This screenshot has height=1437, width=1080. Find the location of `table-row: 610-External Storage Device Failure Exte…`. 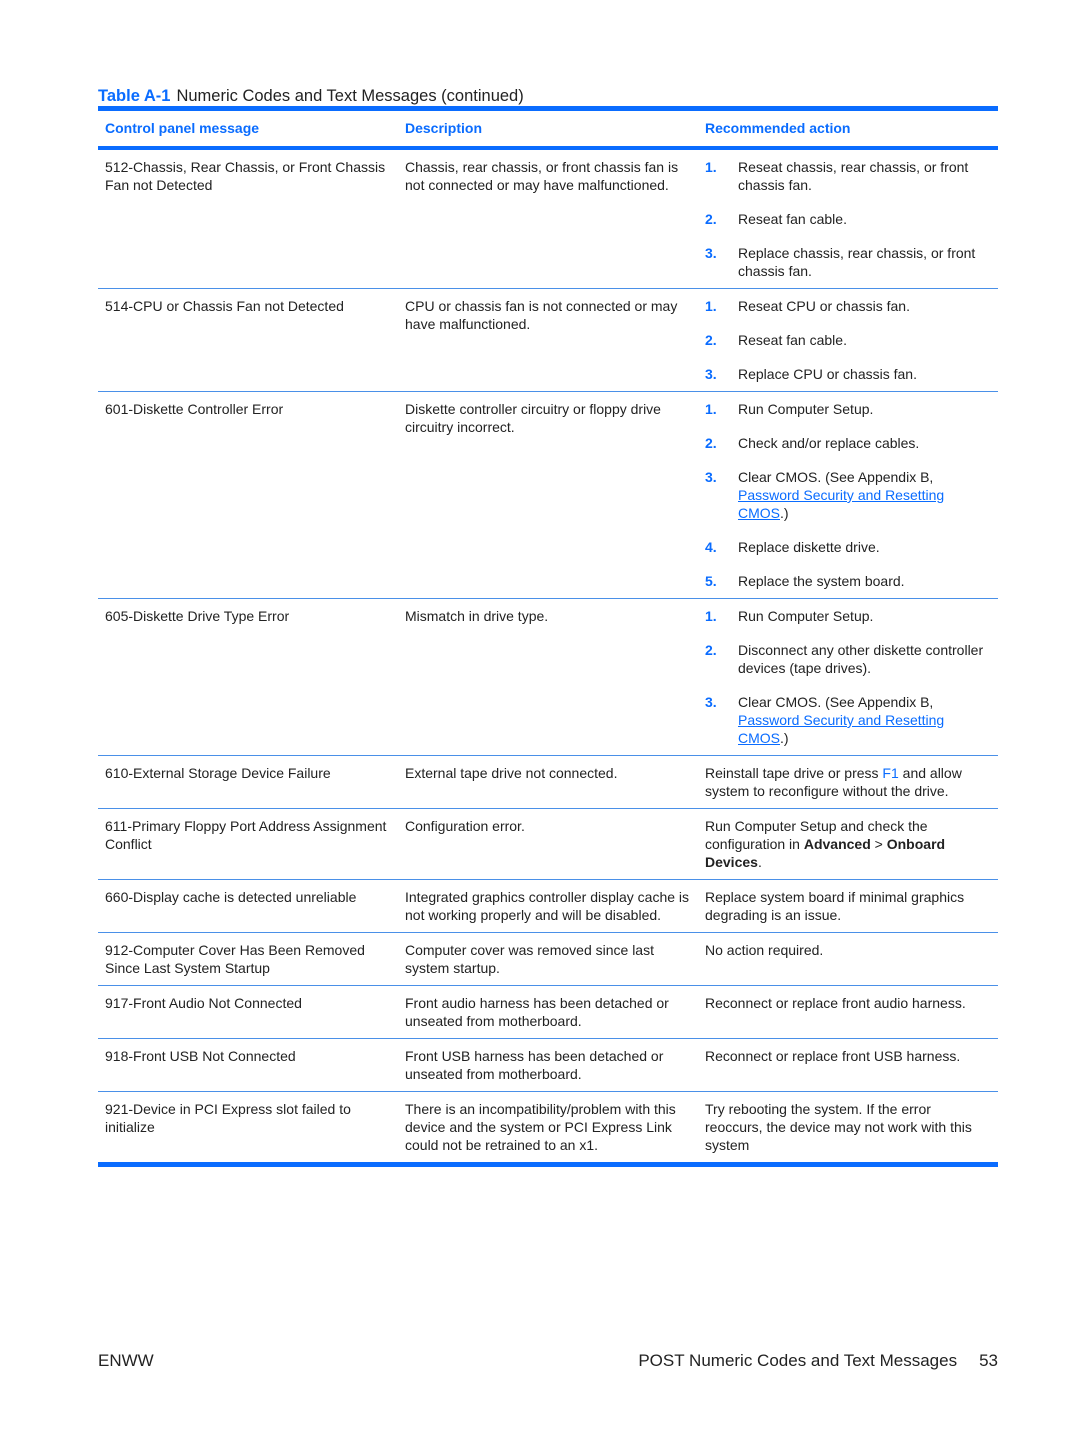

table-row: 610-External Storage Device Failure Exte… is located at coordinates (548, 782).